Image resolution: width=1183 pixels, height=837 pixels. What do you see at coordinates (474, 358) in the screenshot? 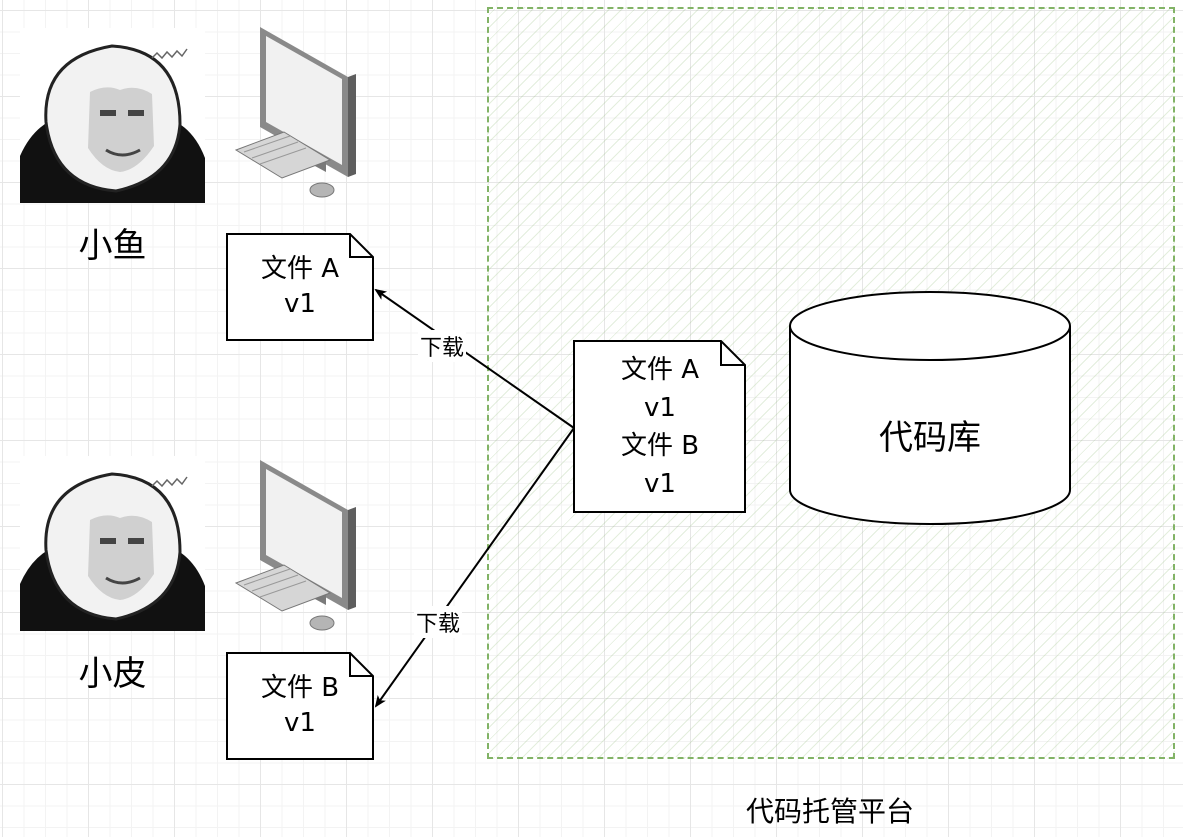
I see `download-arrow-a` at bounding box center [474, 358].